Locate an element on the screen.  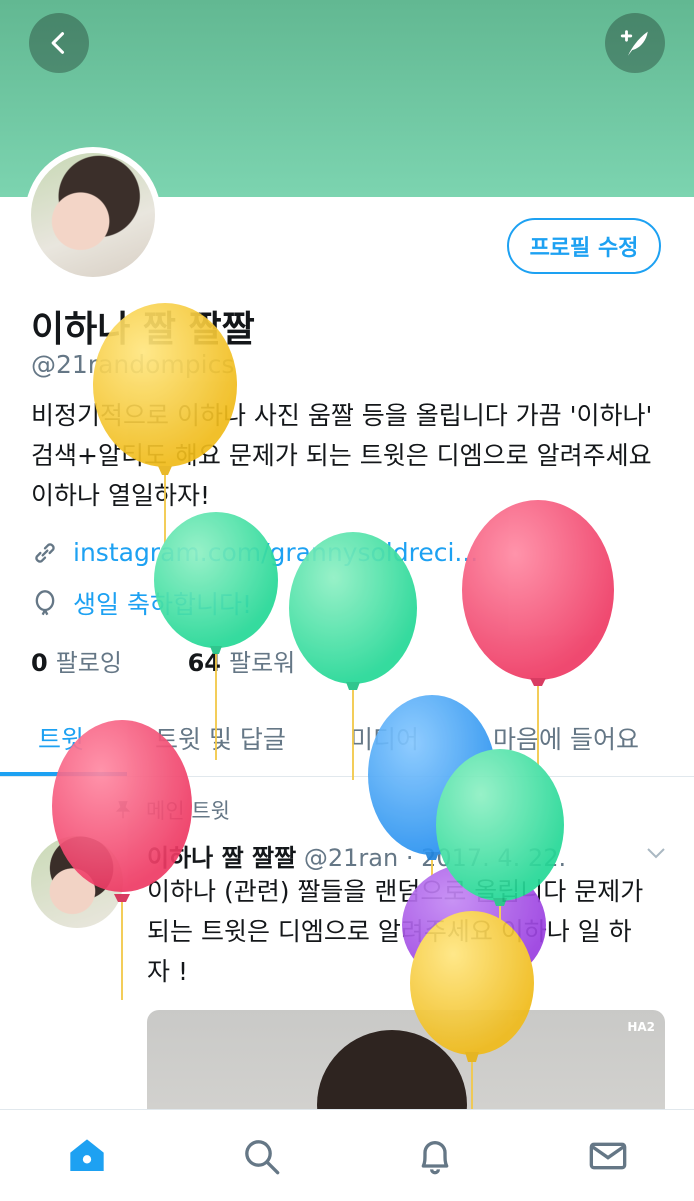
notifications-icon is located at coordinates (435, 1158).